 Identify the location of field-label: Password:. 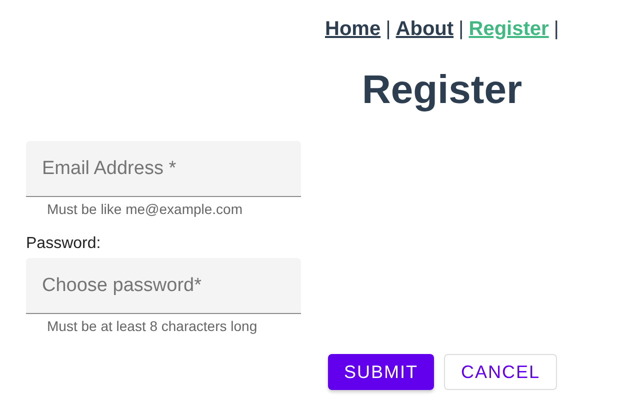
(64, 244).